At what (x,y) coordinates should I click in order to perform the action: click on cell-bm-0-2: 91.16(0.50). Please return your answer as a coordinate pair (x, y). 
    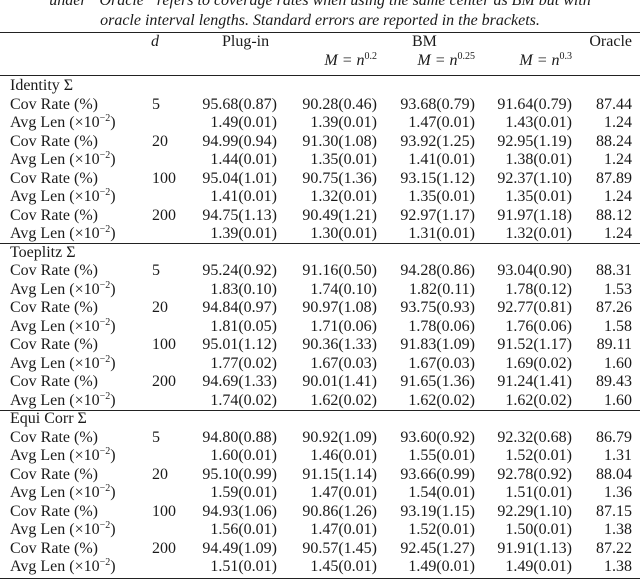
    Looking at the image, I should click on (339, 270).